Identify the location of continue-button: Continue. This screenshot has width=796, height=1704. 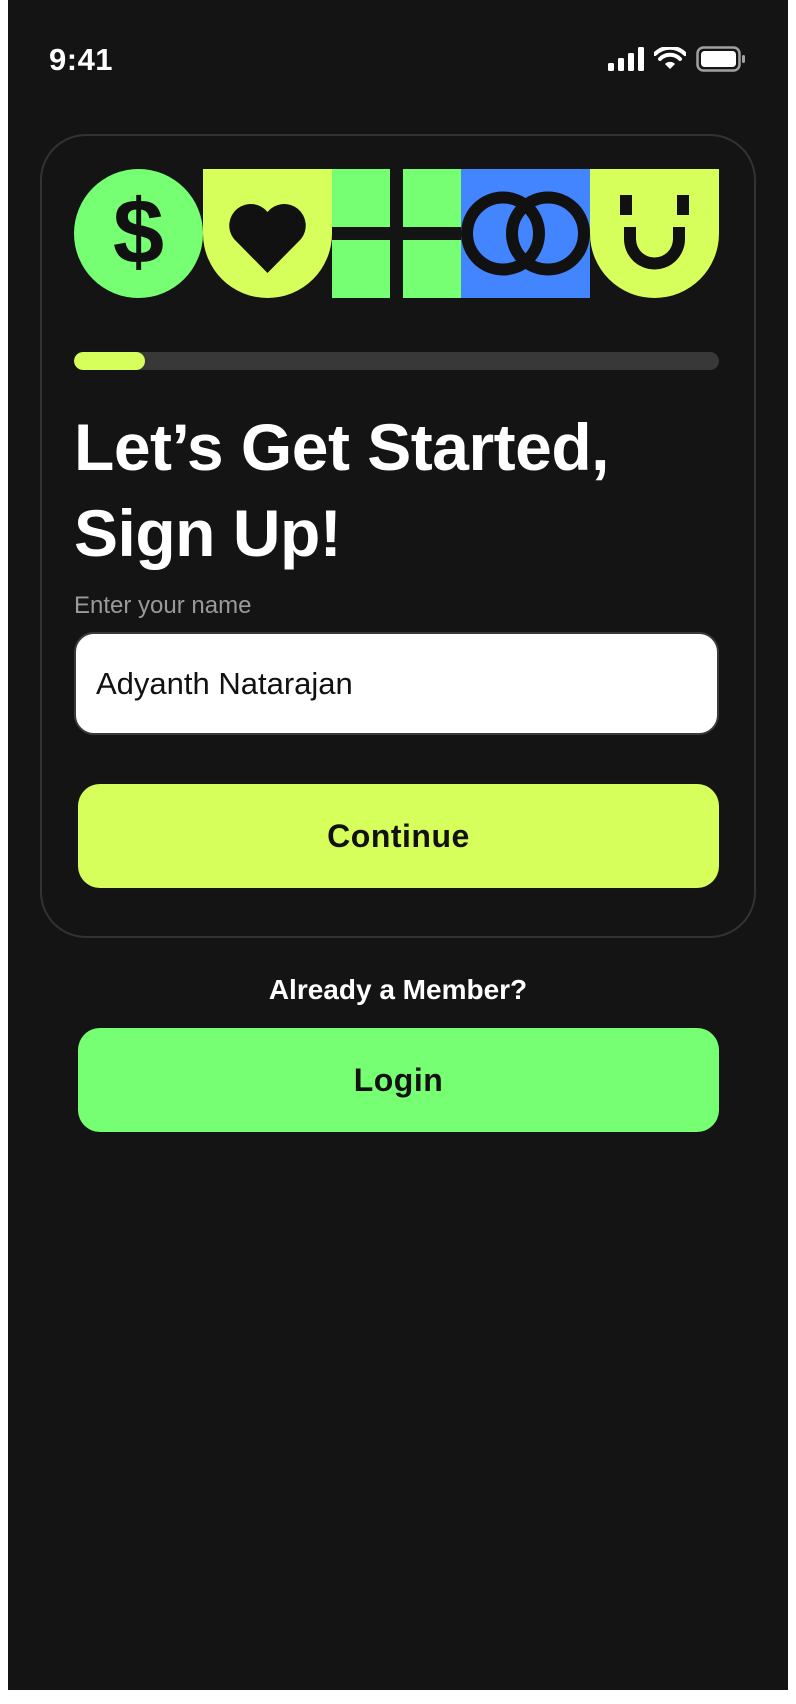
(398, 836).